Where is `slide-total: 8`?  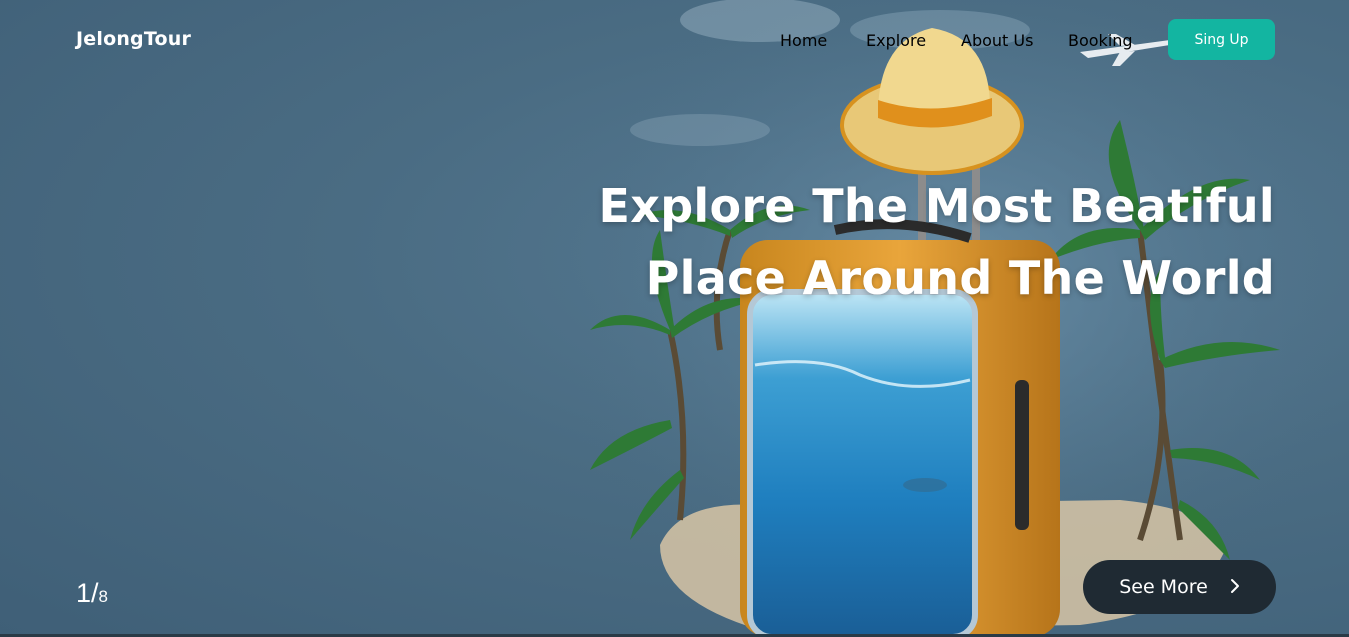 slide-total: 8 is located at coordinates (103, 596).